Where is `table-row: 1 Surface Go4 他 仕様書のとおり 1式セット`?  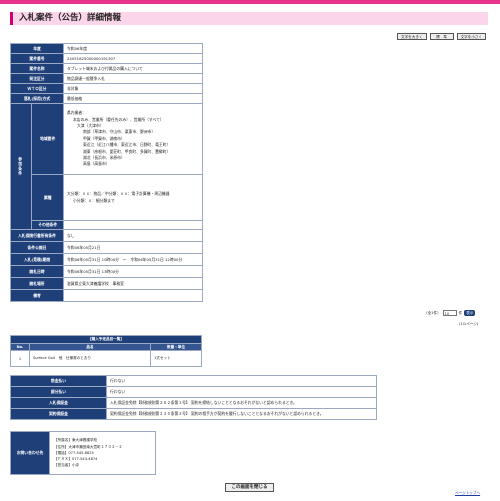
table-row: 1 Surface Go4 他 仕様書のとおり 1式セット is located at coordinates (106, 358).